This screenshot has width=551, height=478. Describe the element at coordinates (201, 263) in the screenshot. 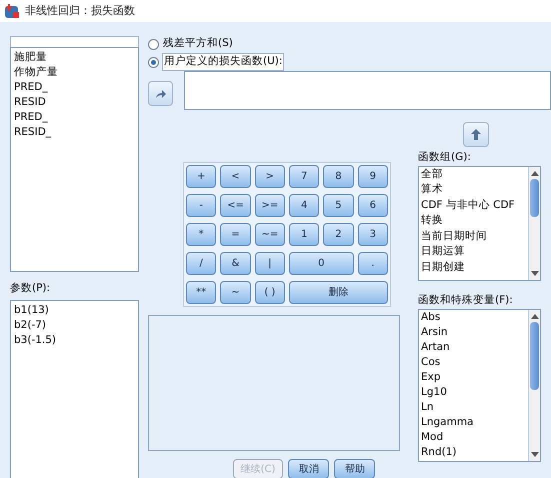

I see `keypad-key: /` at that location.